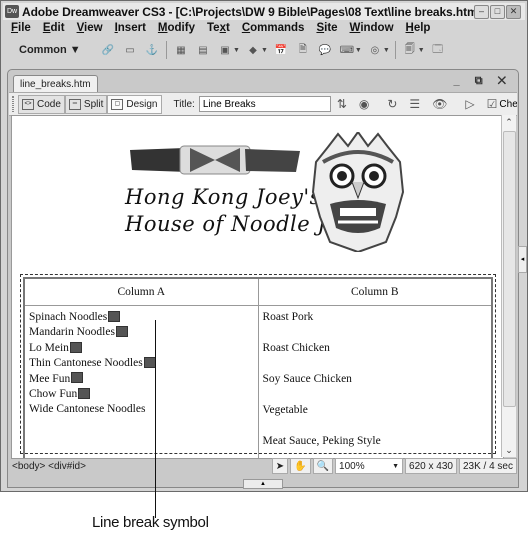  I want to click on code-view-label: Code, so click(49, 104).